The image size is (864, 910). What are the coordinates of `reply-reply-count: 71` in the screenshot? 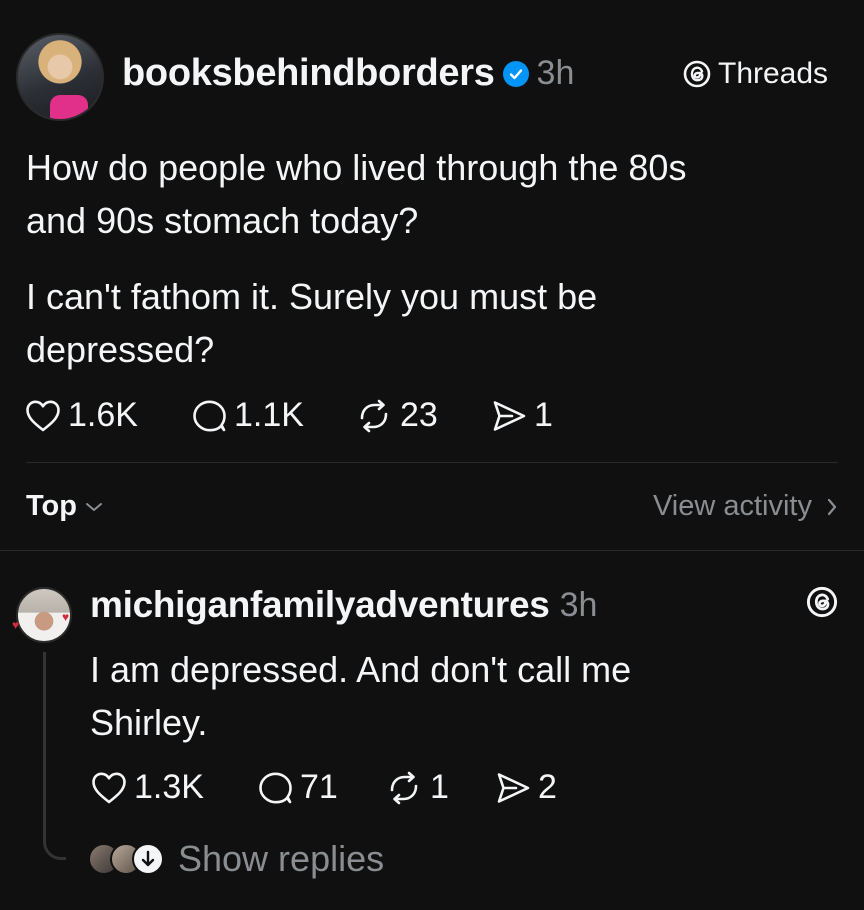 It's located at (319, 787).